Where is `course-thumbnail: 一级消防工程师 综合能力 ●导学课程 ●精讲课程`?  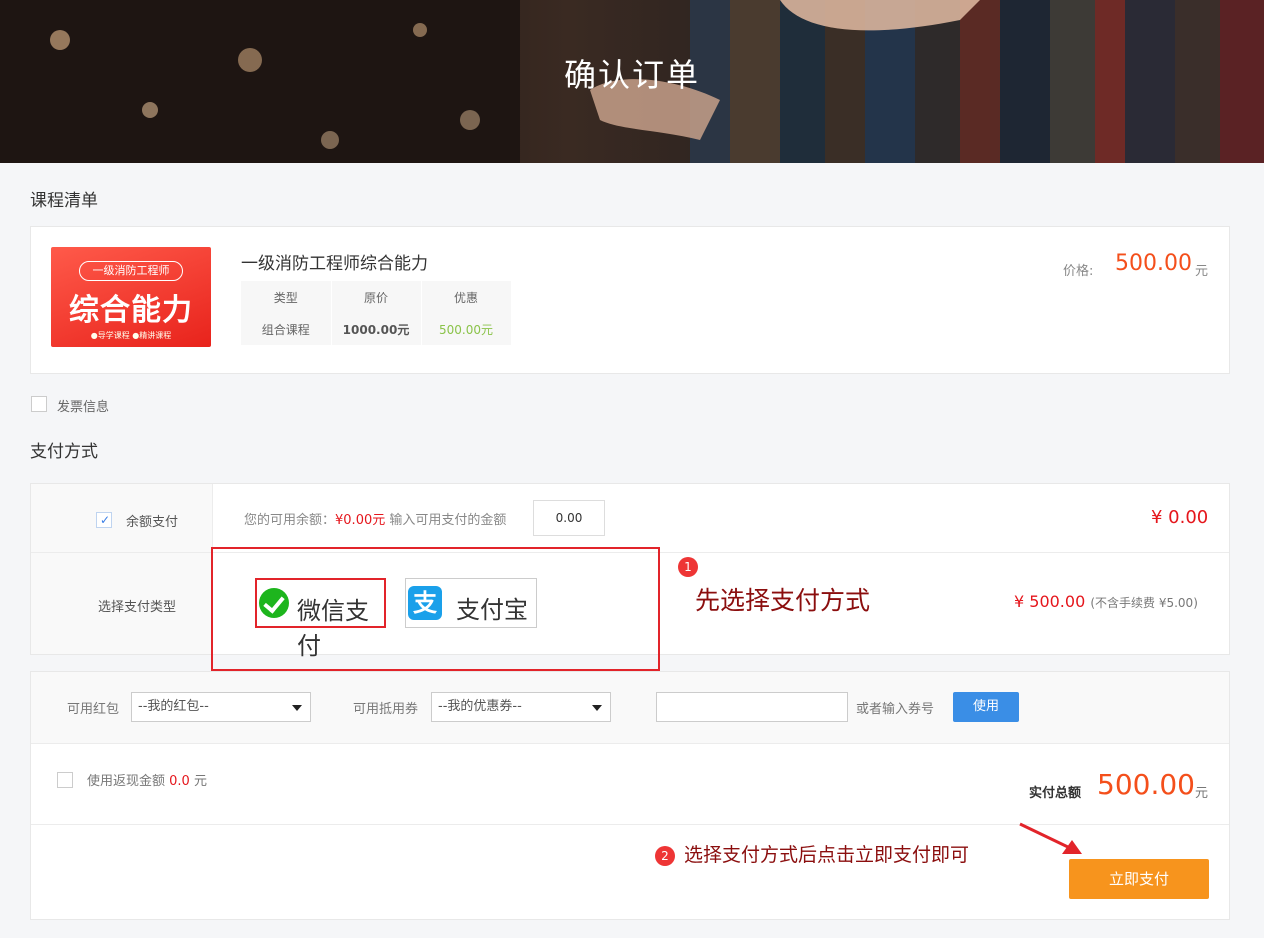 course-thumbnail: 一级消防工程师 综合能力 ●导学课程 ●精讲课程 is located at coordinates (131, 297).